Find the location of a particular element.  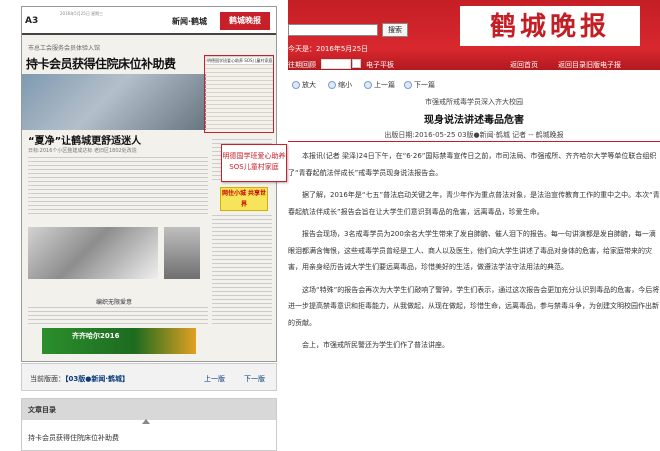

page-number: A3 is located at coordinates (32, 21).